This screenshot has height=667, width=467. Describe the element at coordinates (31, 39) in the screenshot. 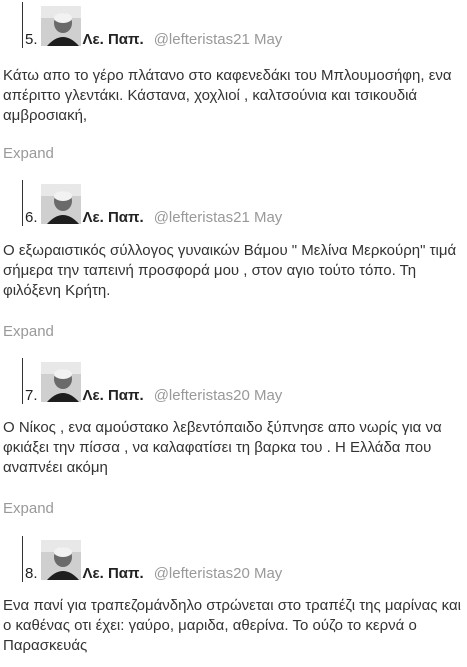

I see `tweet-index: 5.` at that location.